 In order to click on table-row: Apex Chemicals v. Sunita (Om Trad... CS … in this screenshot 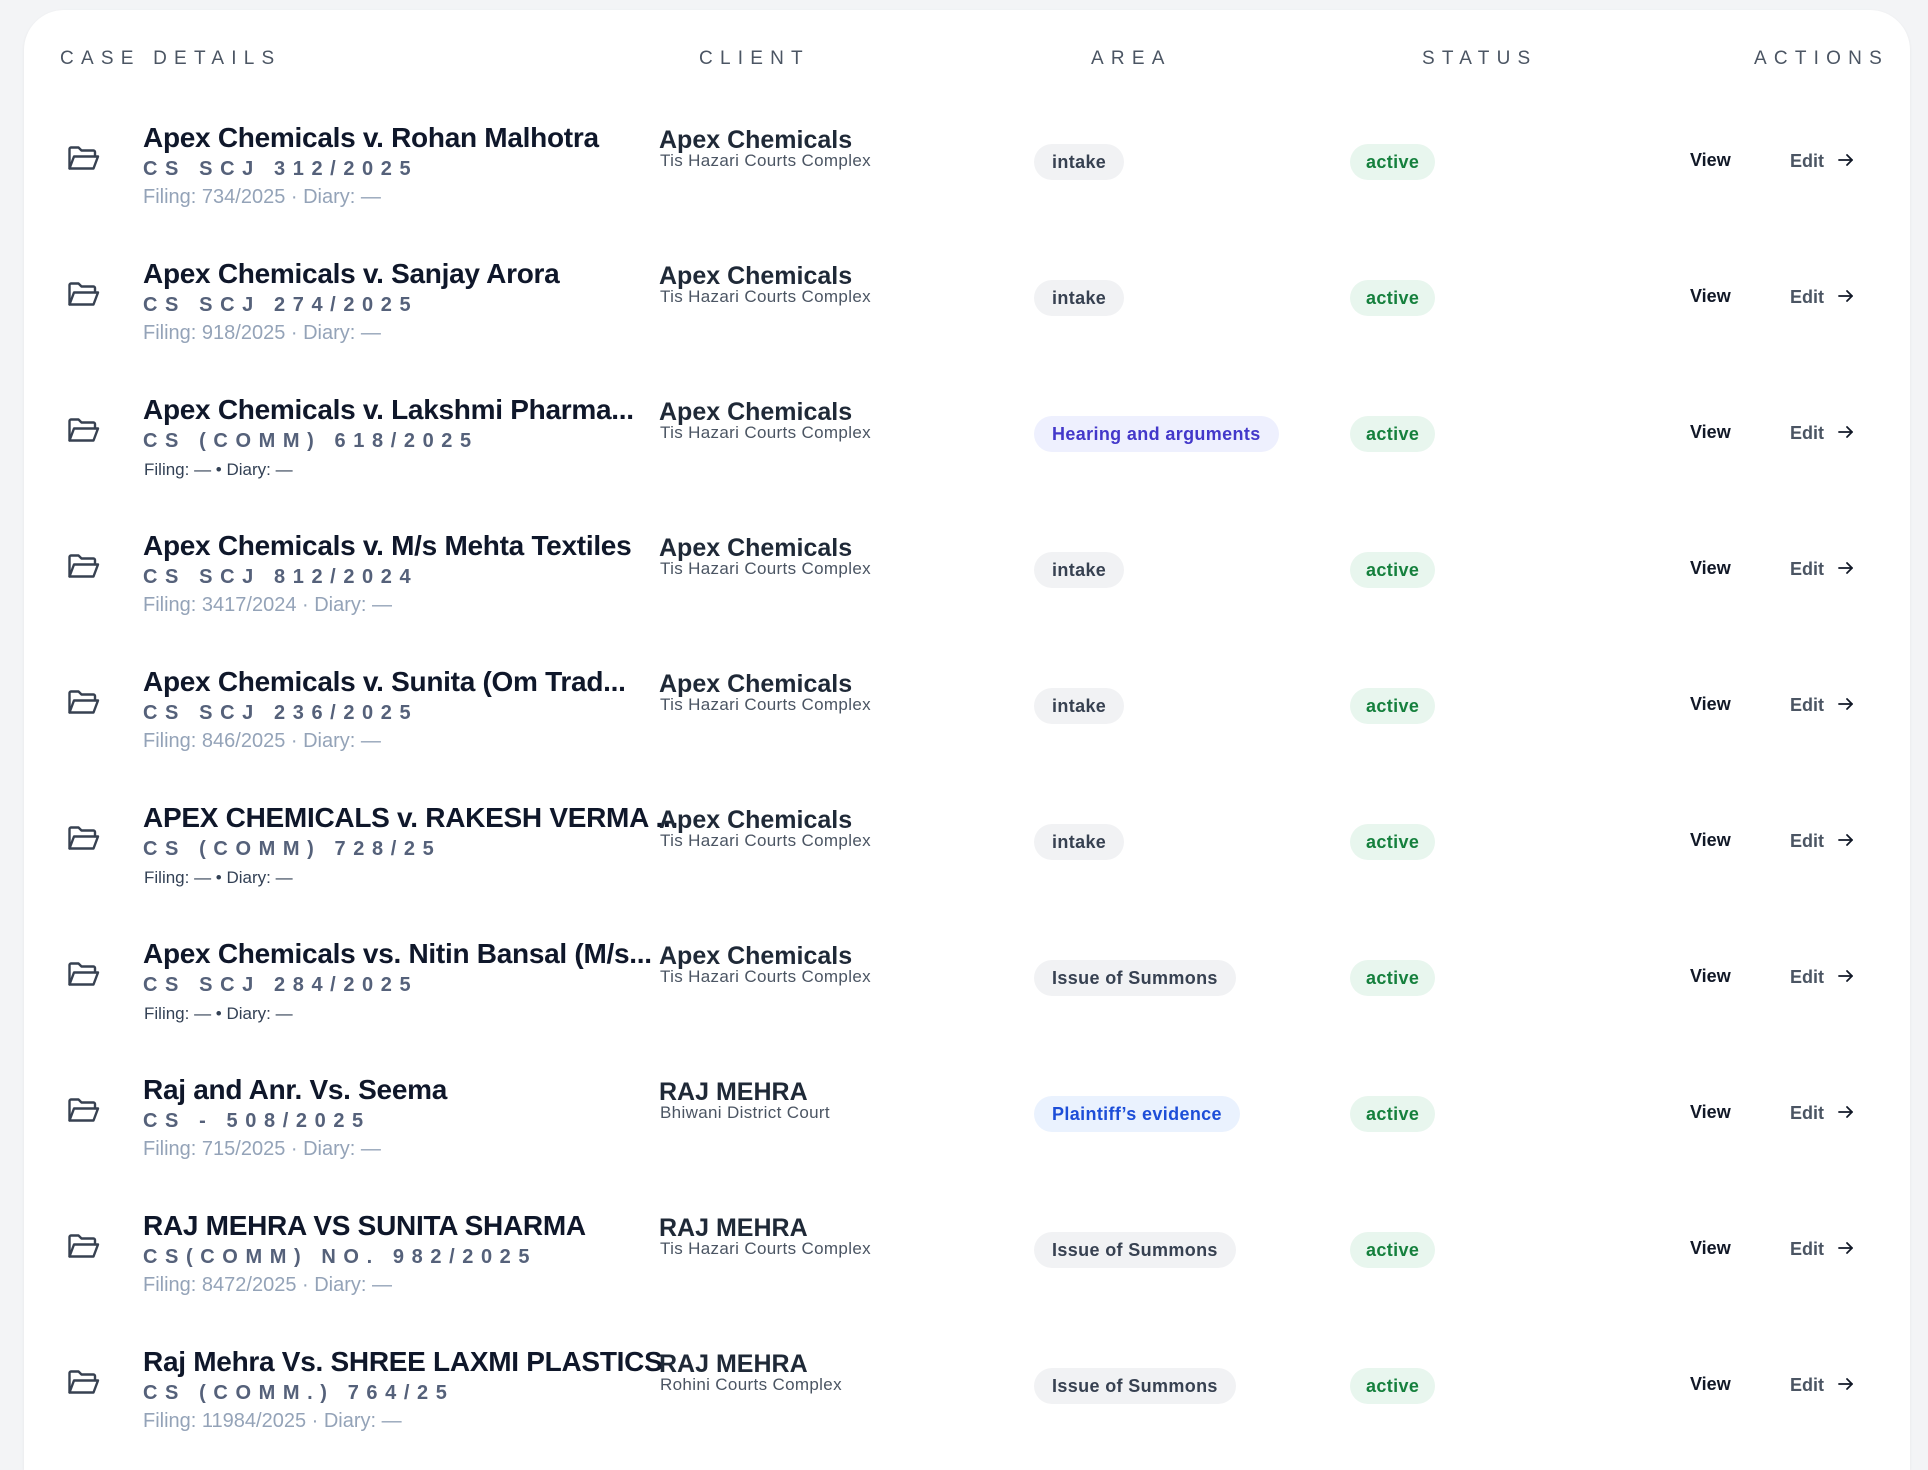, I will do `click(967, 708)`.